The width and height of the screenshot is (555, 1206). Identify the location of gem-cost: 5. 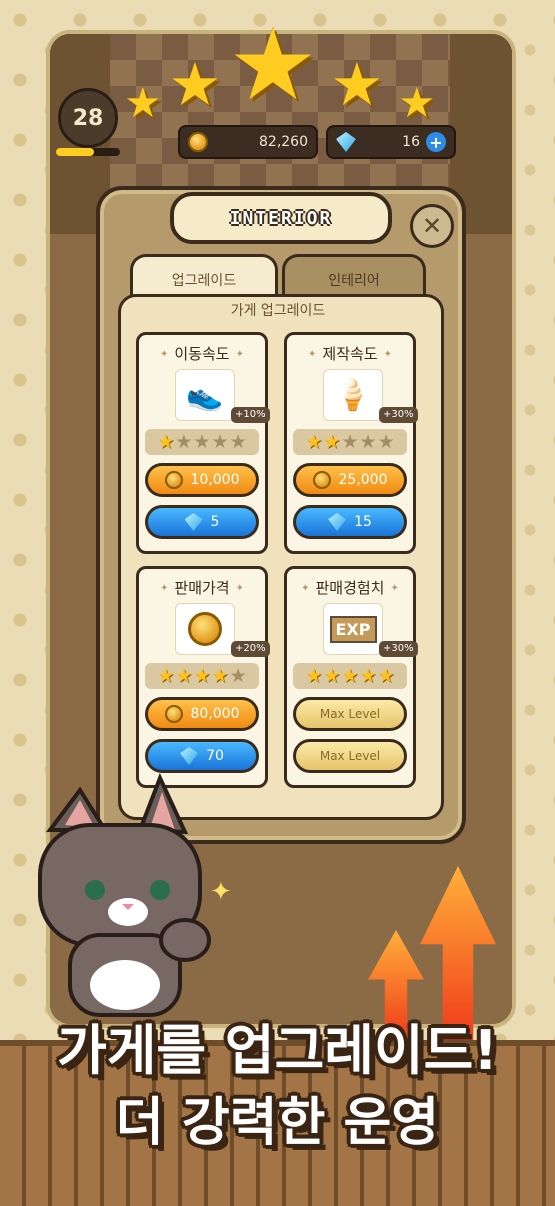
(215, 522).